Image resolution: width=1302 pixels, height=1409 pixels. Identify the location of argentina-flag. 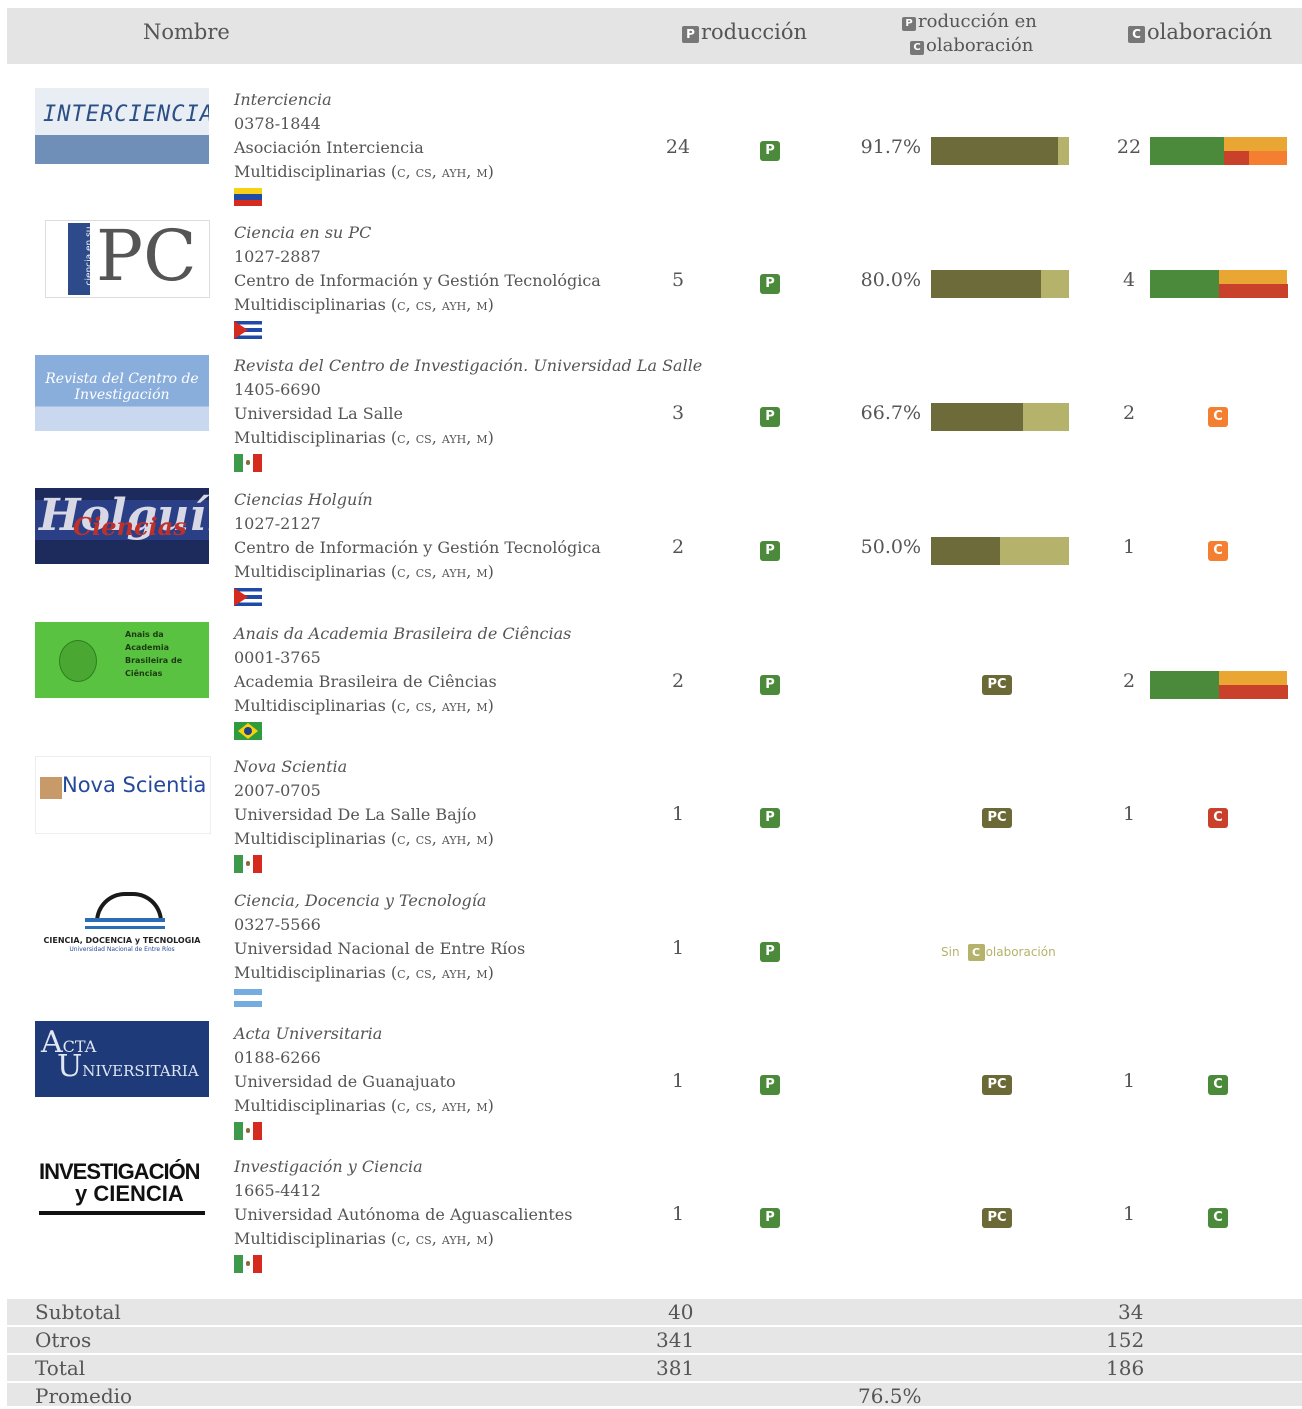
(248, 998).